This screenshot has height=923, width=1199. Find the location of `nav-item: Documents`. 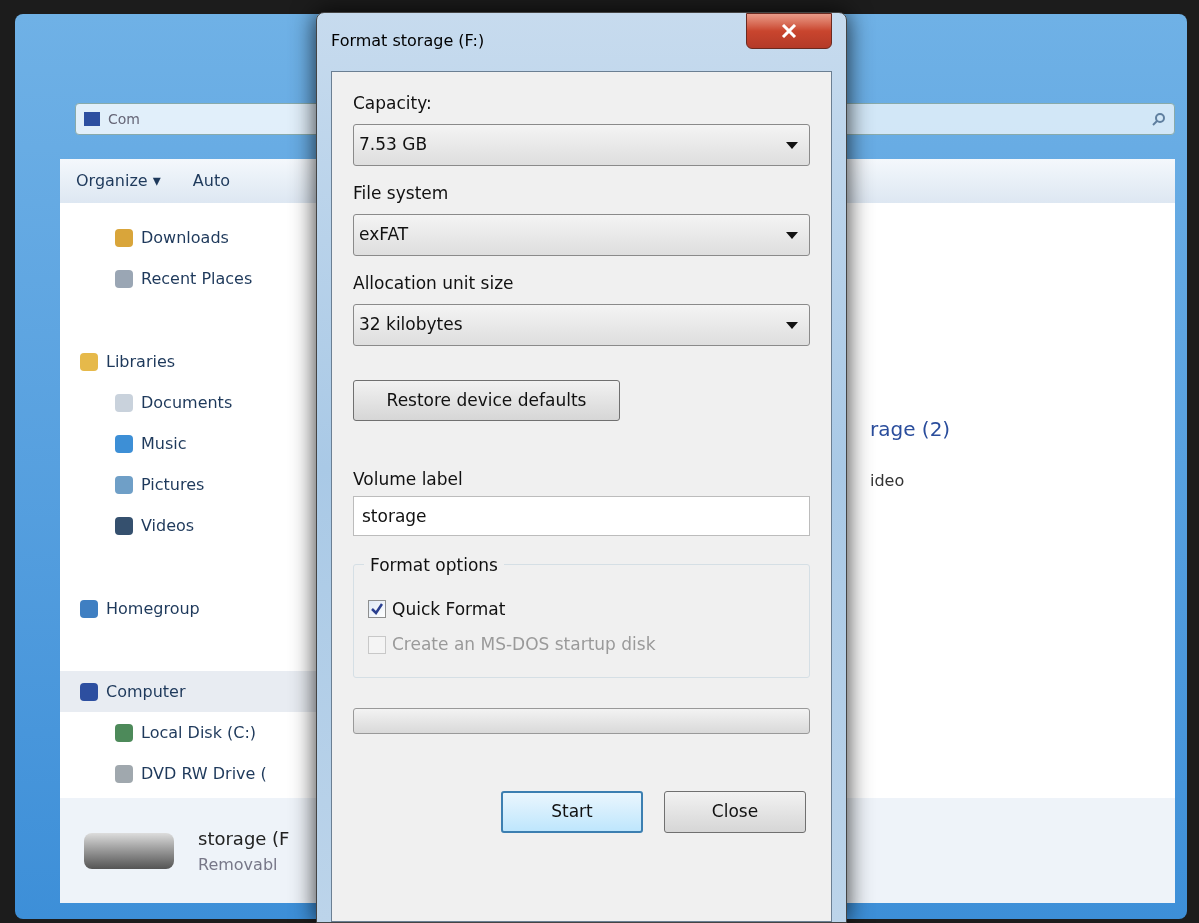

nav-item: Documents is located at coordinates (195, 402).